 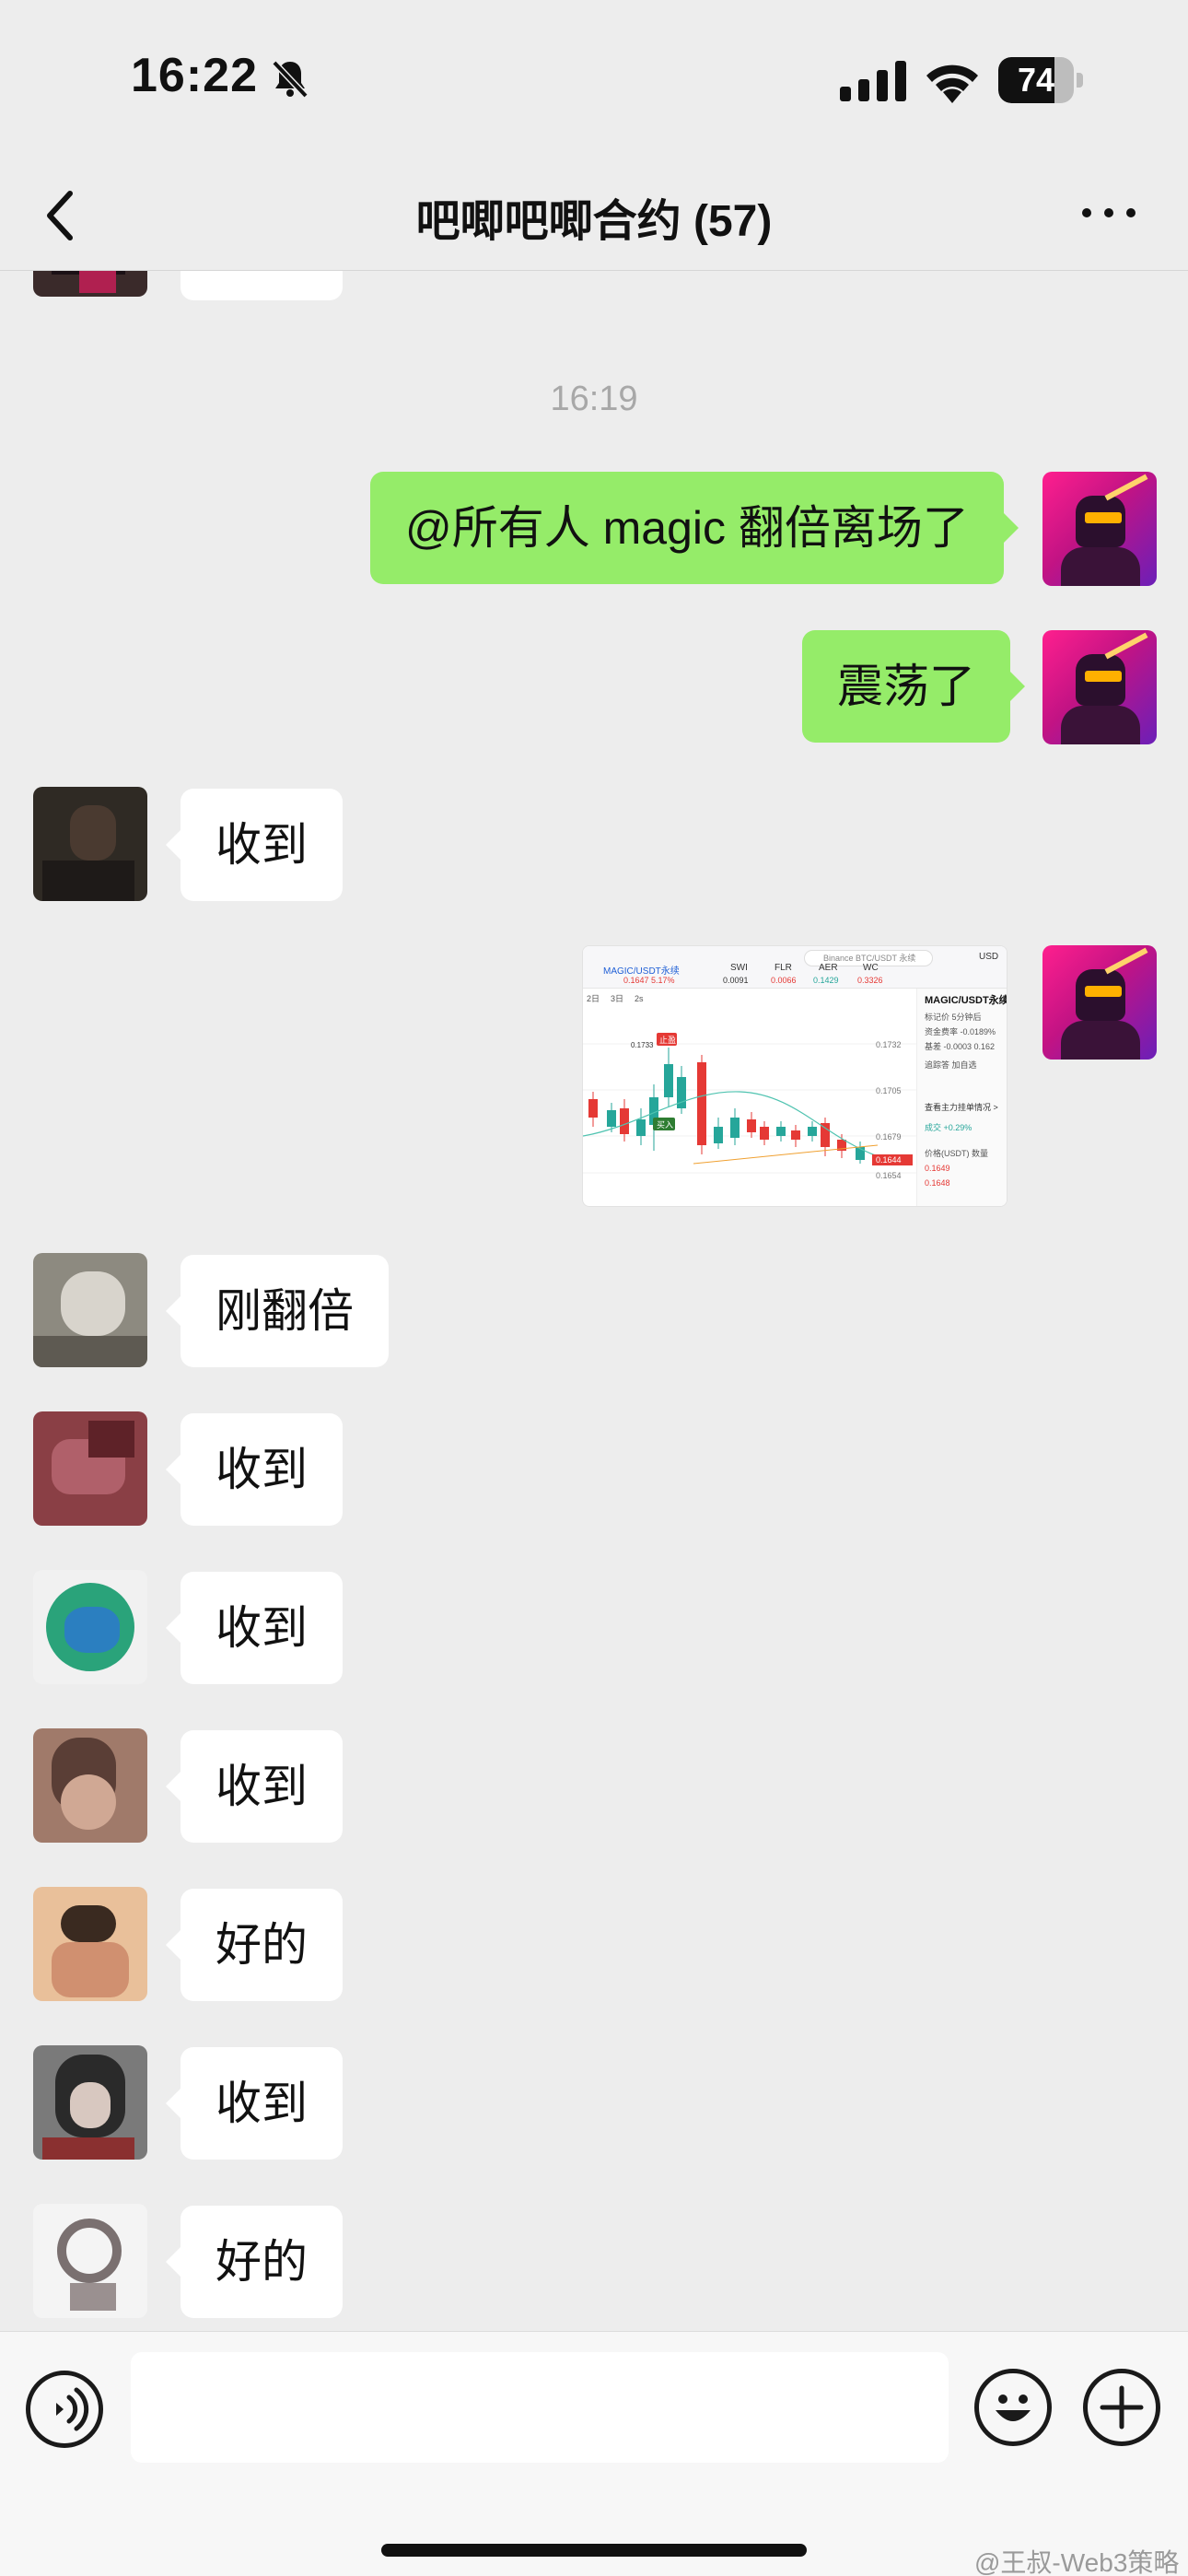 I want to click on chart-image-tab: FLR, so click(x=783, y=968).